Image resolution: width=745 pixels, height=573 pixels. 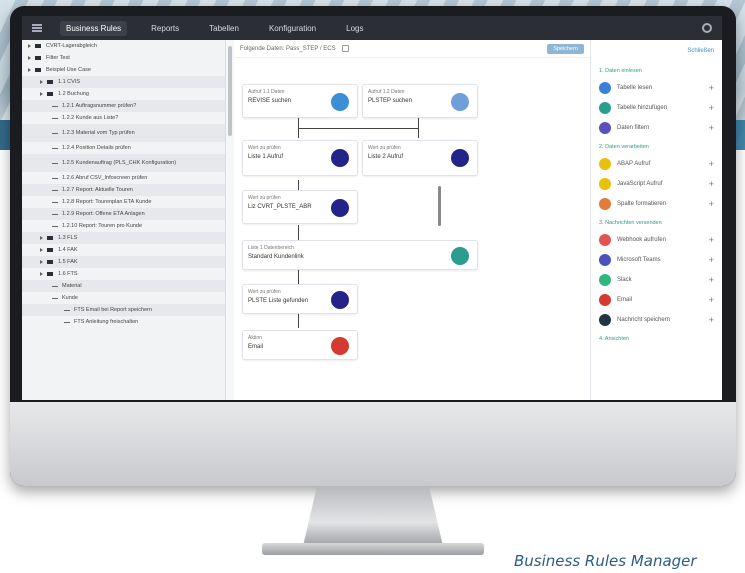 I want to click on tree-item: 1.2.6 Abruf CSV_Infoscreen prüfen, so click(x=123, y=178).